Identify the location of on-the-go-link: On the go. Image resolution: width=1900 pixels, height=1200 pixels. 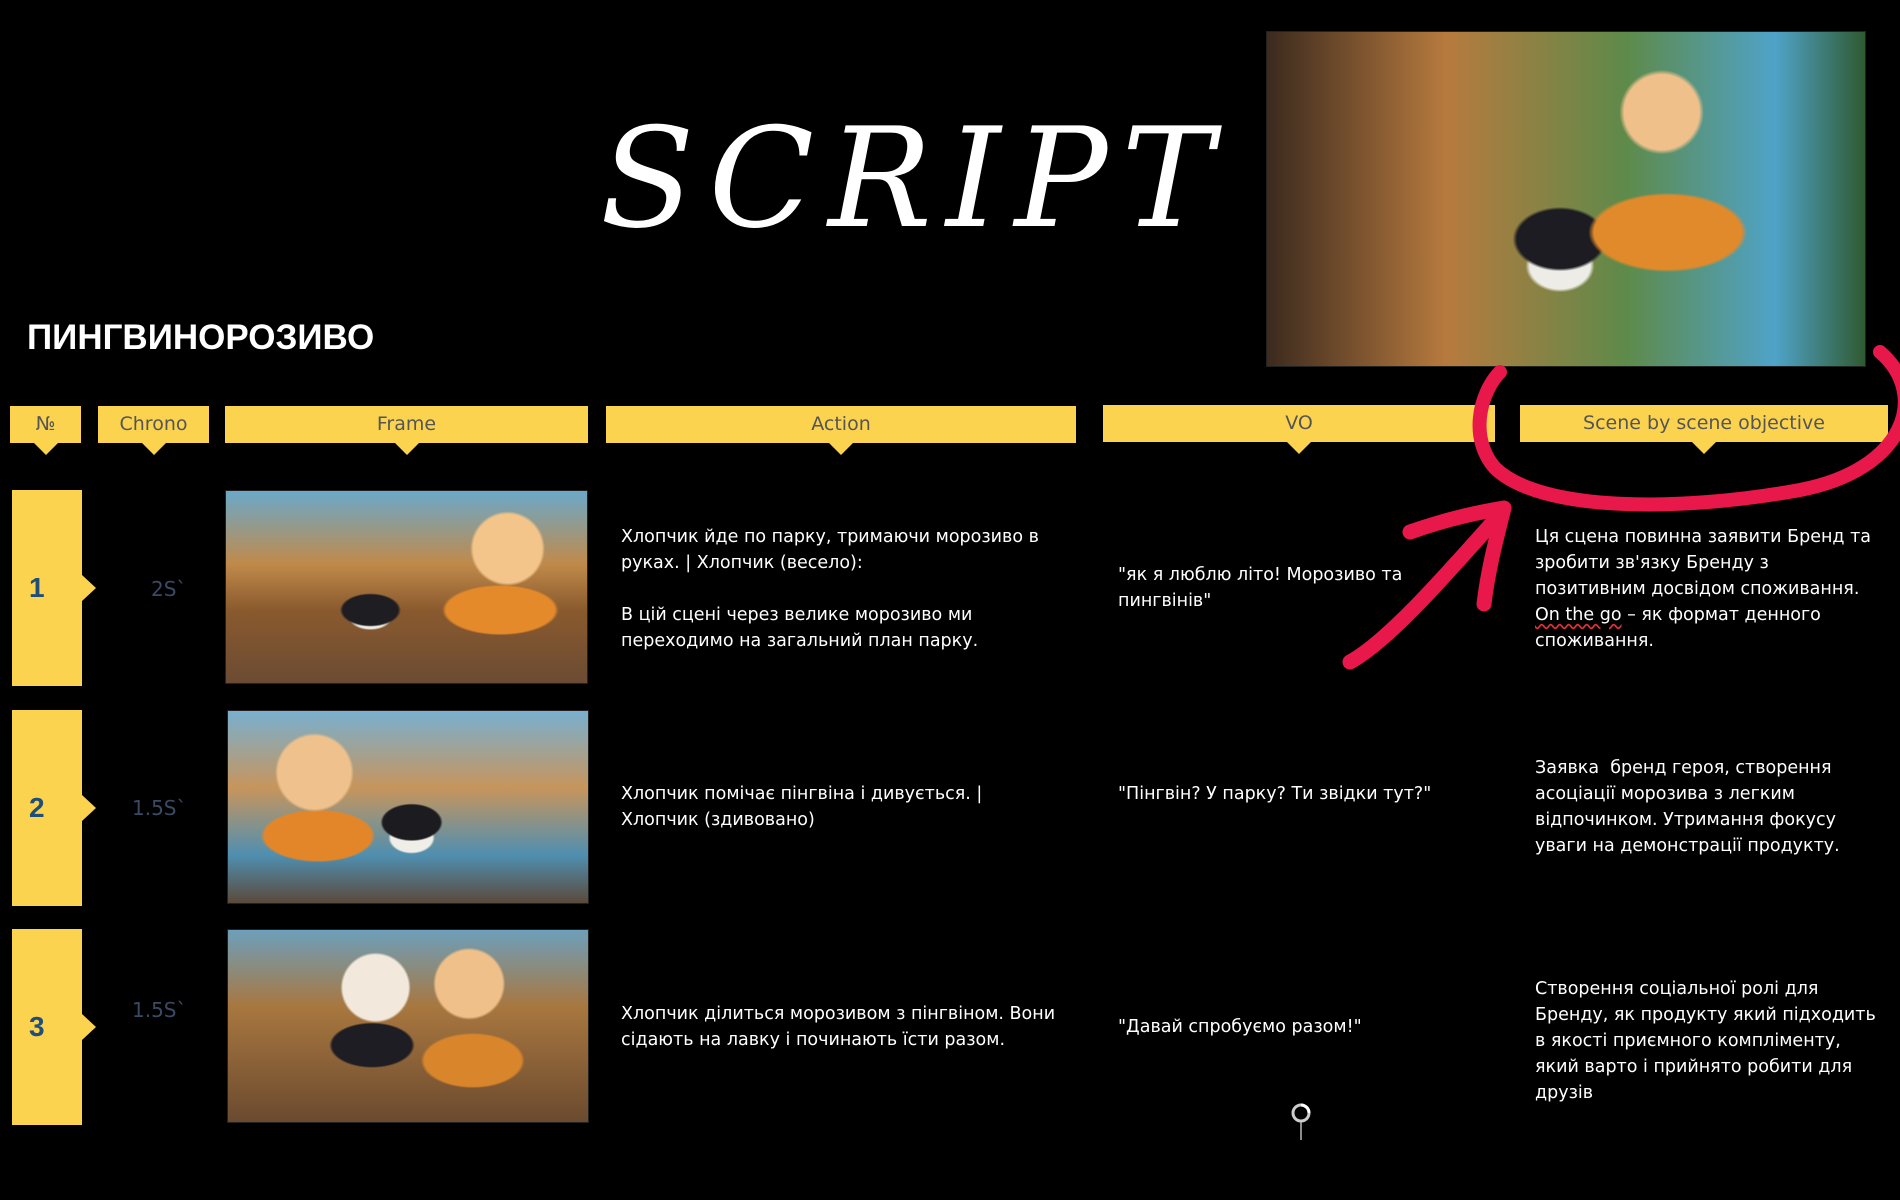
(1578, 615).